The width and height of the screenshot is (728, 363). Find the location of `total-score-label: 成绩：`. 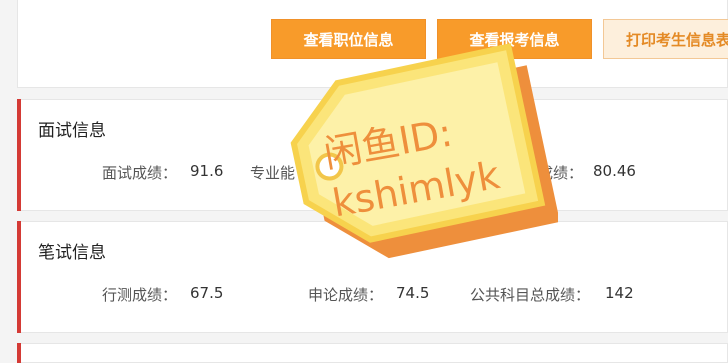

total-score-label: 成绩： is located at coordinates (561, 173).